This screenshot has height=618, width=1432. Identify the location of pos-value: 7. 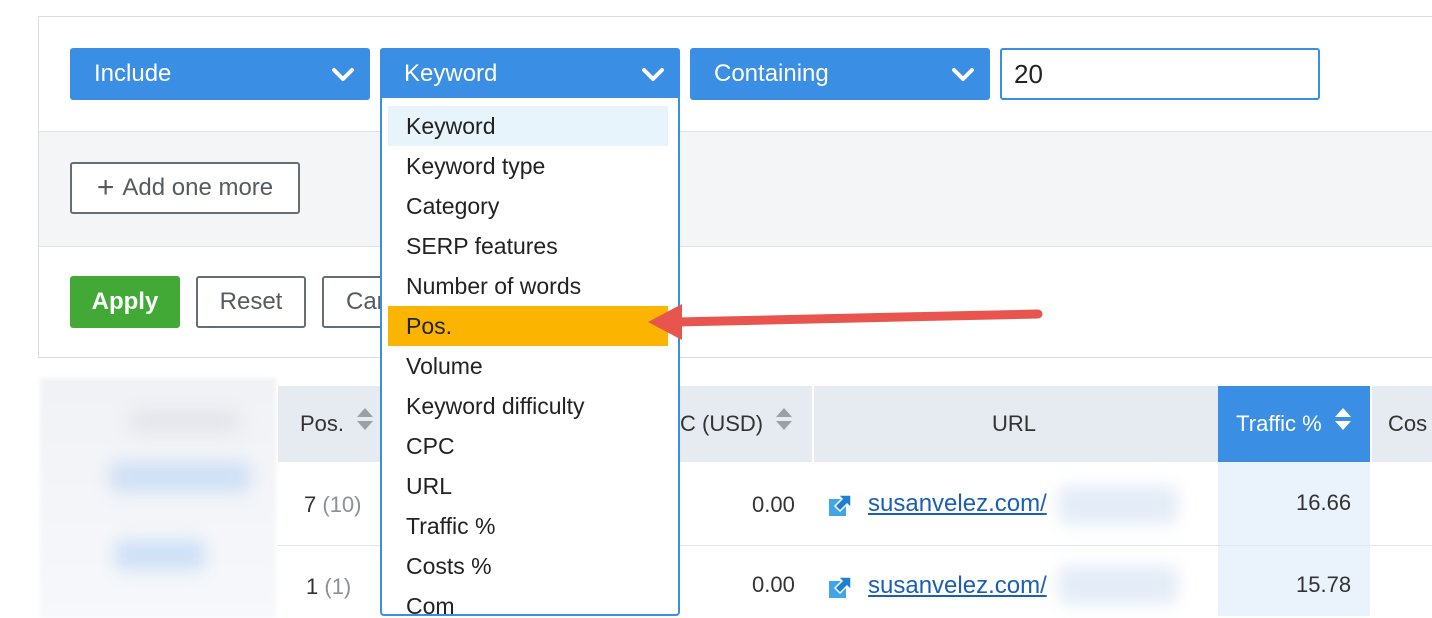
(310, 504).